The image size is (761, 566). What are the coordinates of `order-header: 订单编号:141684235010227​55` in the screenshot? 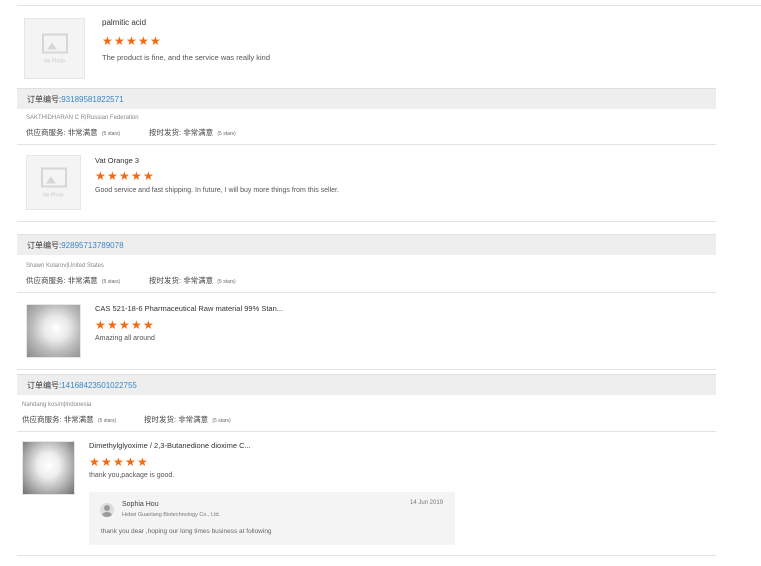 It's located at (366, 384).